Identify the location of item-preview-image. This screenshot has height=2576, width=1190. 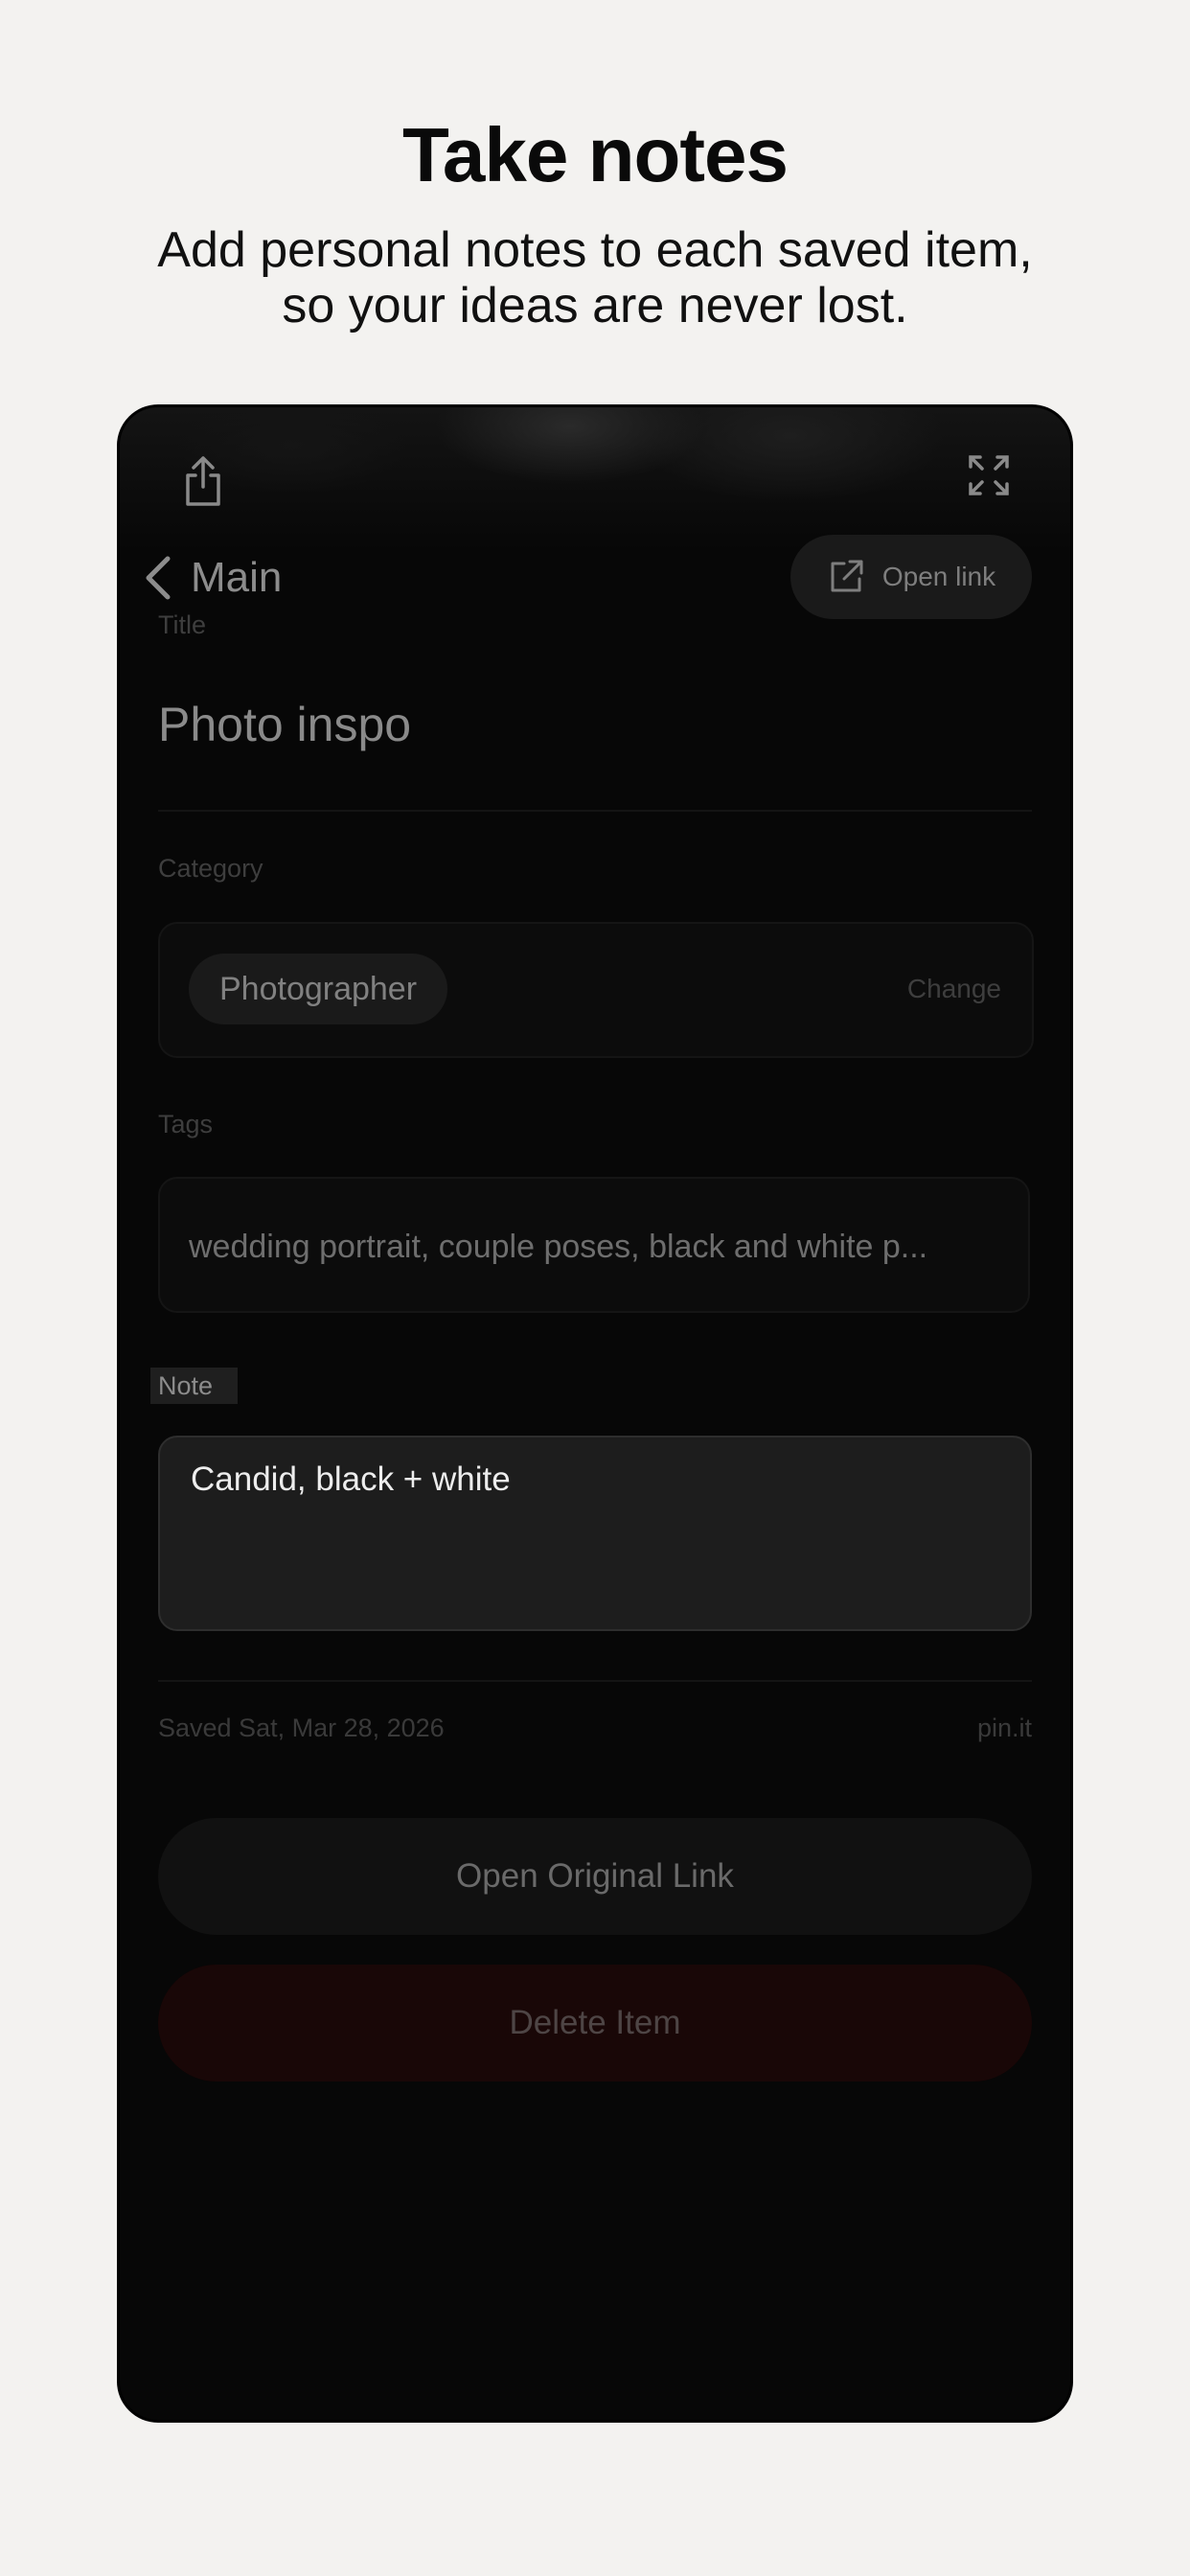
(595, 479).